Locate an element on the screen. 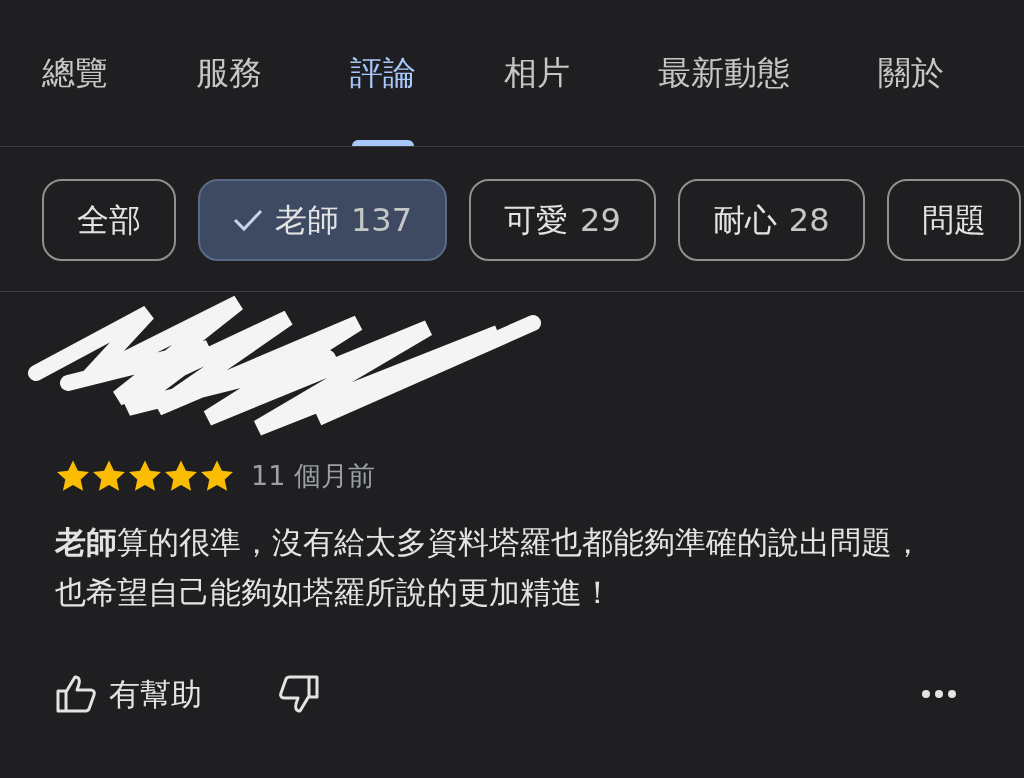 Image resolution: width=1024 pixels, height=778 pixels. thumbs-up-icon is located at coordinates (76, 693).